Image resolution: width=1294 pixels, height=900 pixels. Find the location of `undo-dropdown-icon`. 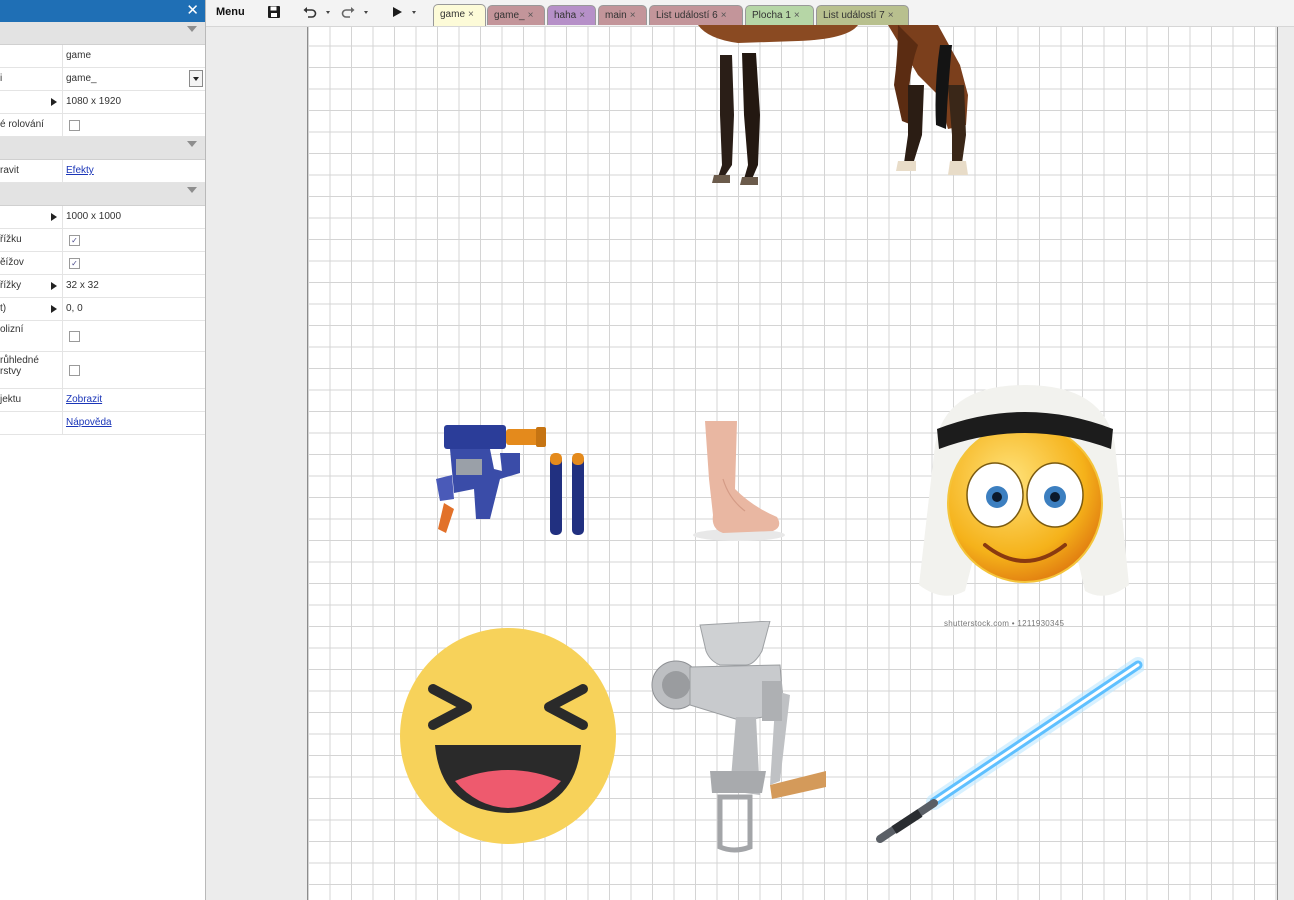

undo-dropdown-icon is located at coordinates (328, 12).